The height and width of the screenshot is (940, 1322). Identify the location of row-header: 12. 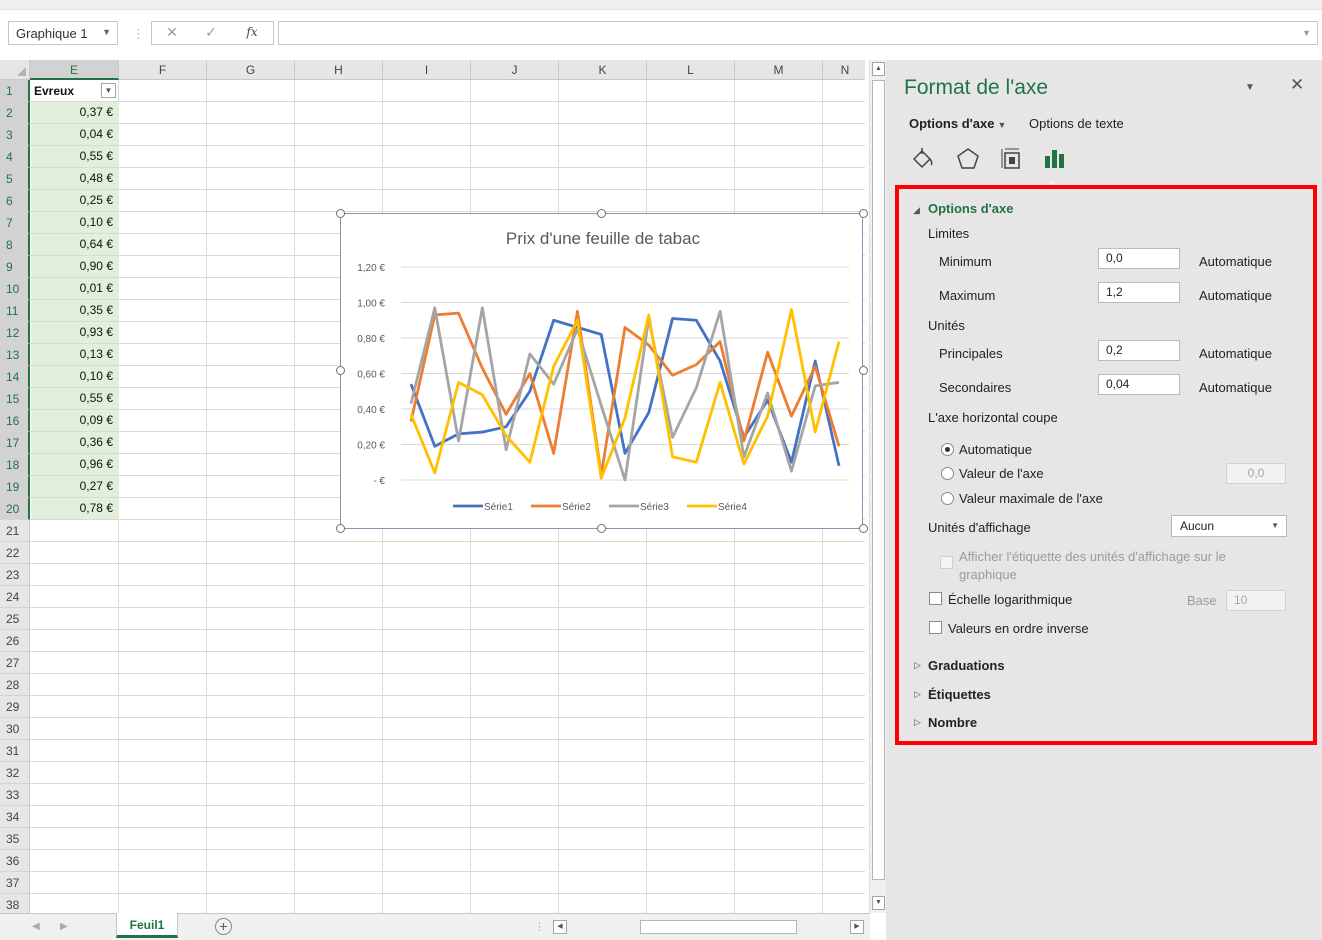
(15, 333).